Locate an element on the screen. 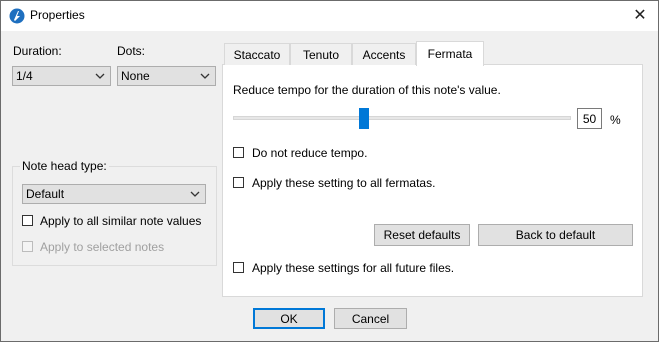 The height and width of the screenshot is (342, 659). tab-staccato-label: Staccato is located at coordinates (257, 54).